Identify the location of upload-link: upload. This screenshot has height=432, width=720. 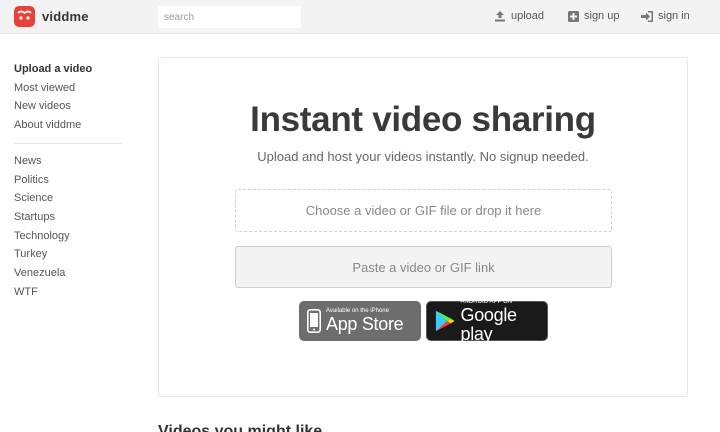
(519, 16).